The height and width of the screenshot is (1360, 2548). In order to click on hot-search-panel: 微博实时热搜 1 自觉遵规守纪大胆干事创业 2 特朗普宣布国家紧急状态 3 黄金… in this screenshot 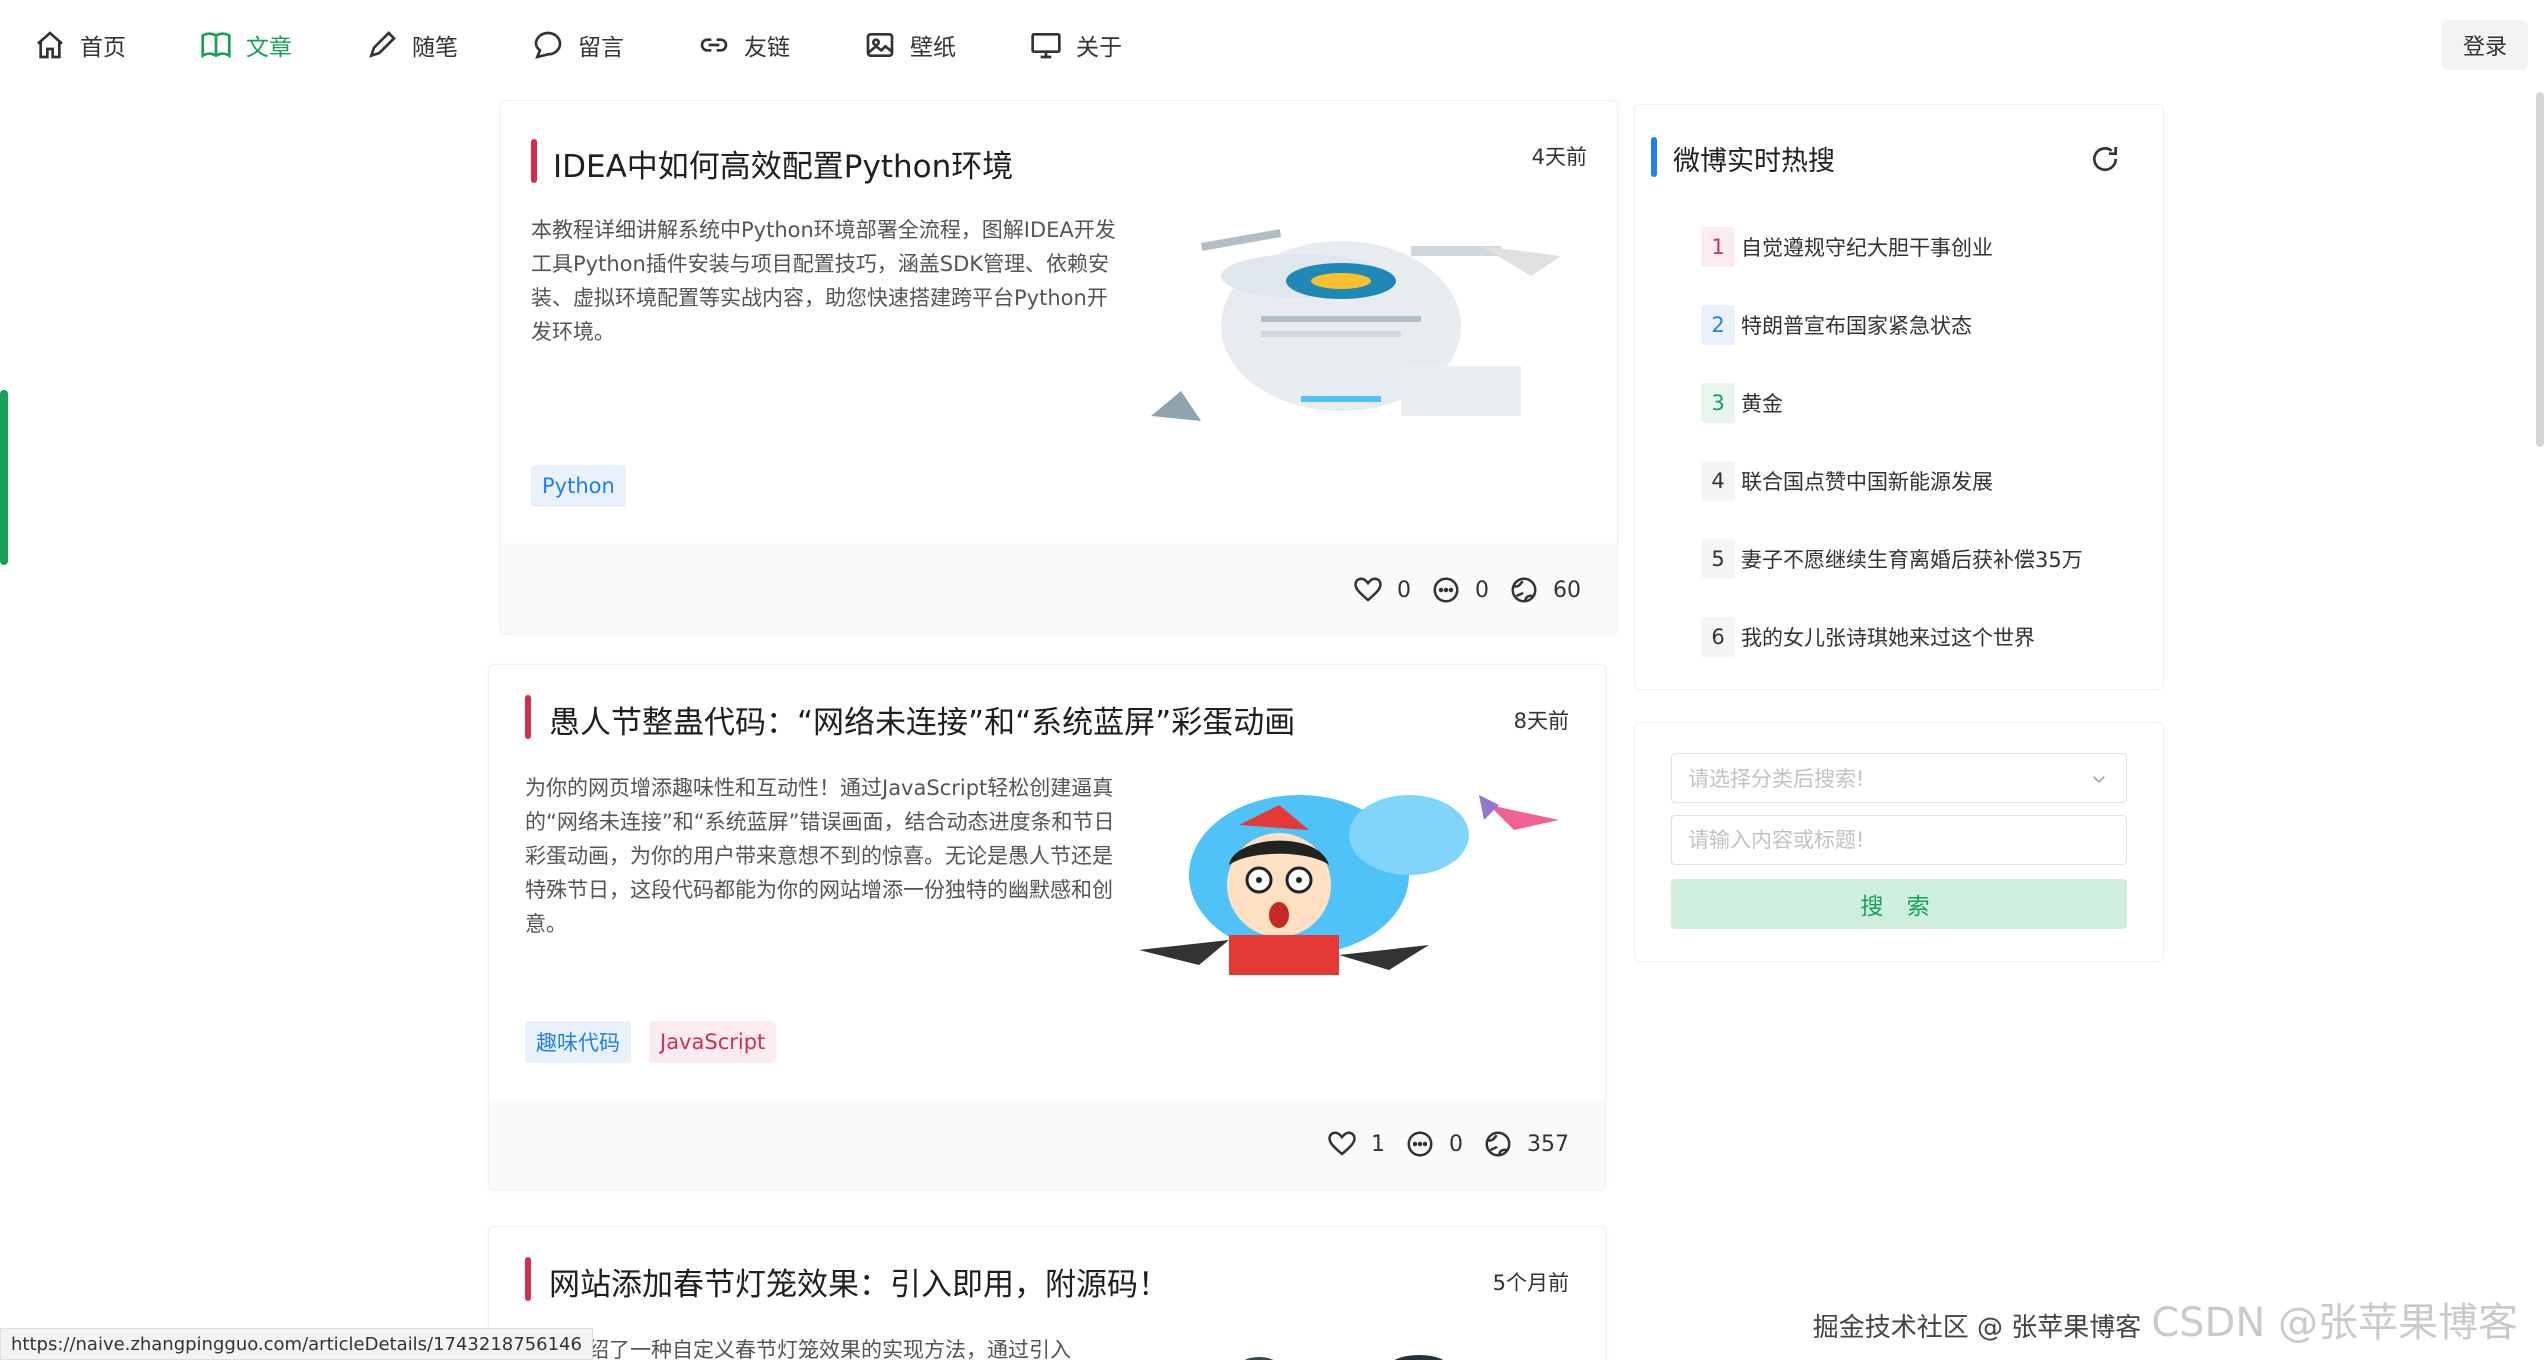, I will do `click(1899, 397)`.